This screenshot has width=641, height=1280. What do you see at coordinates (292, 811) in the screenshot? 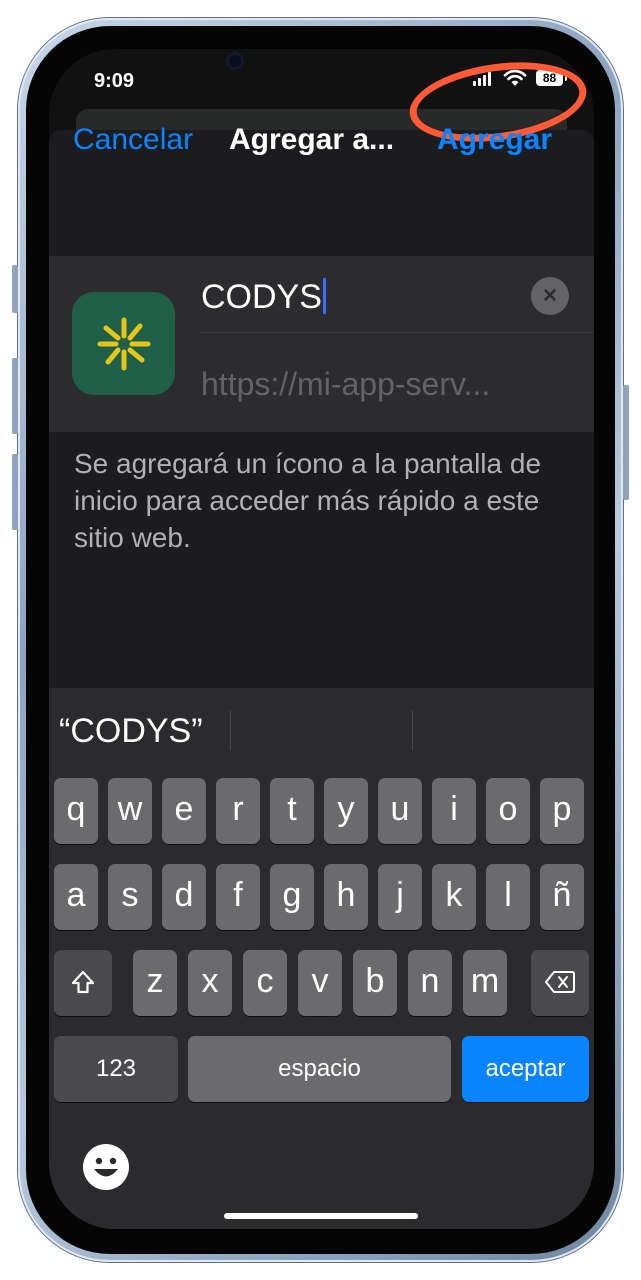
I see `key: t` at bounding box center [292, 811].